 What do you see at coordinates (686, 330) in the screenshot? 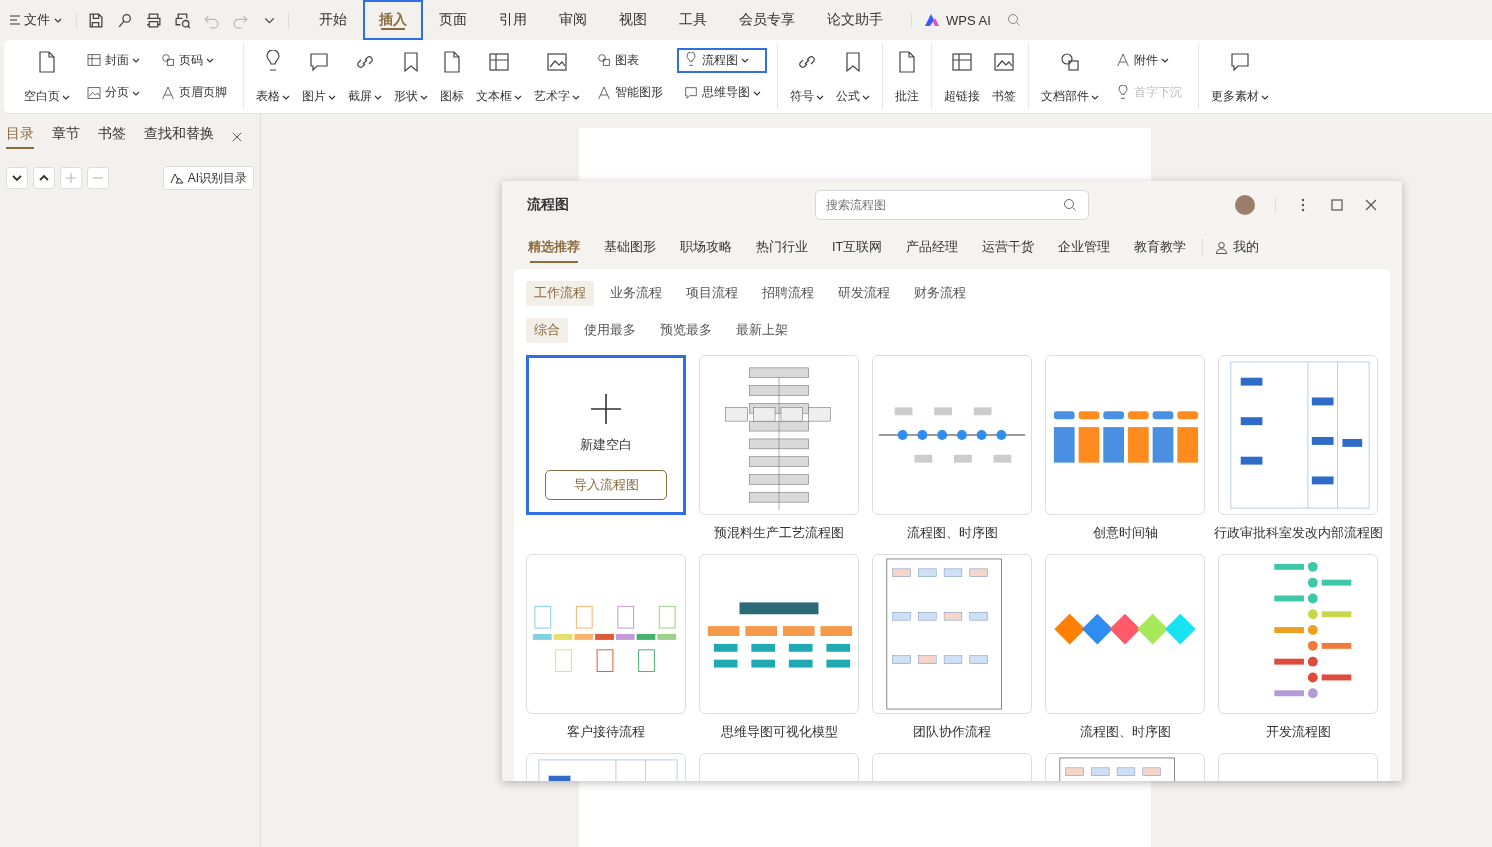
I see `sort-option: 预览最多` at bounding box center [686, 330].